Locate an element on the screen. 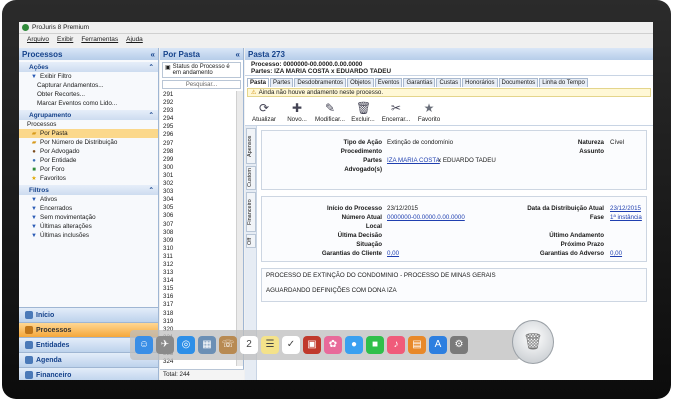 This screenshot has width=673, height=401. group-por-advogado: ● Por Advogado is located at coordinates (88, 151).